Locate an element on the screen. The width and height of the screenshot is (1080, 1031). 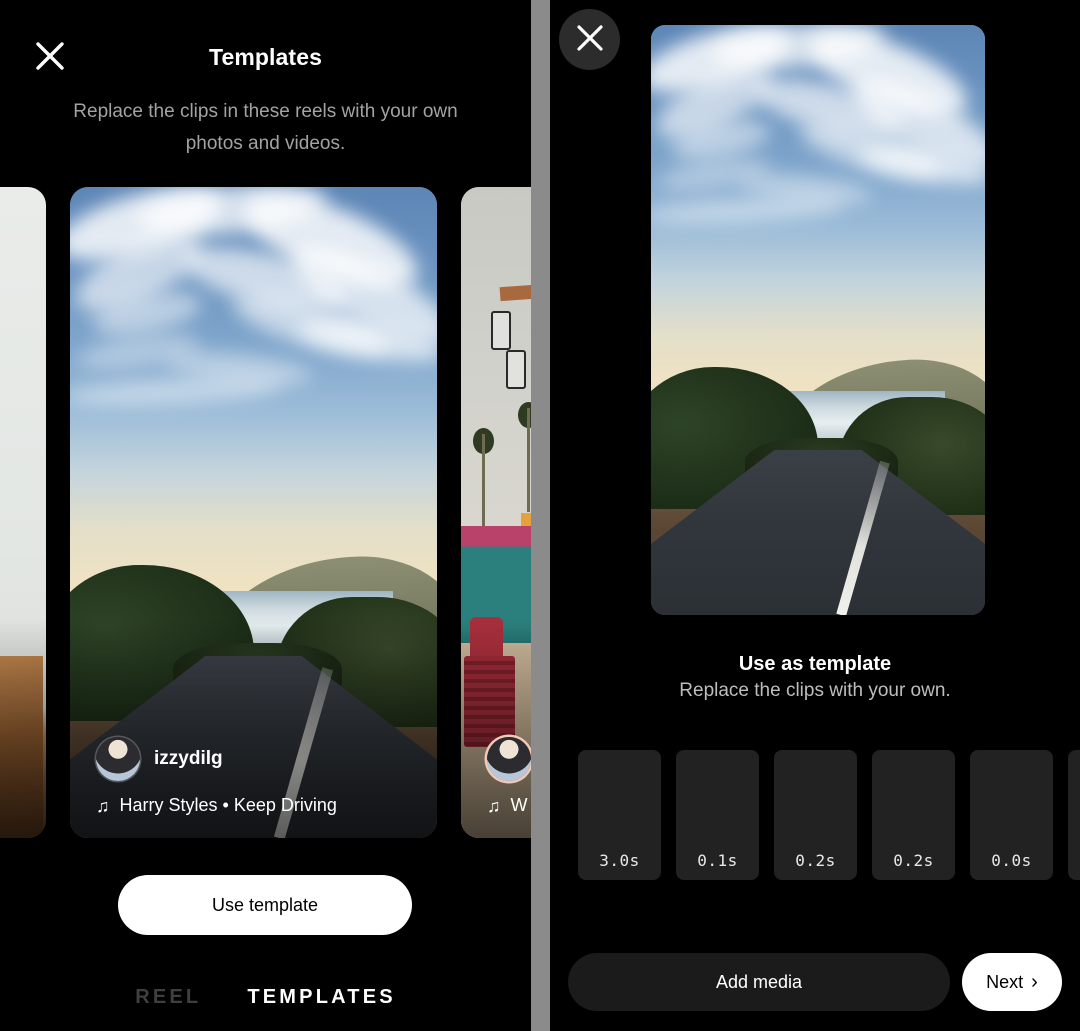
tab-templates: TEMPLATES is located at coordinates (321, 997).